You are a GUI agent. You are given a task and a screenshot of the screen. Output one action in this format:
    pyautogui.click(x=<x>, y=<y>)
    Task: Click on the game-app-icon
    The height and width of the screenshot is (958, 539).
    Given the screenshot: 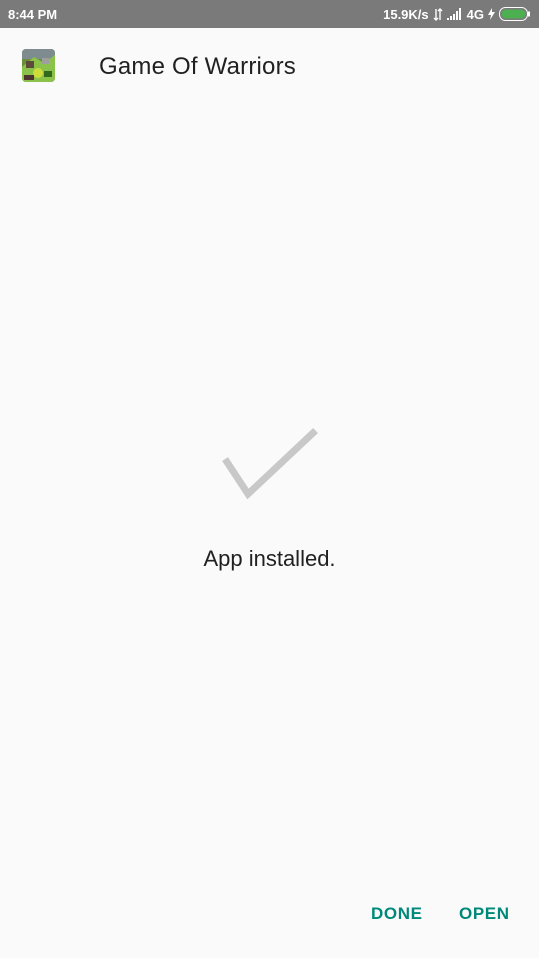 What is the action you would take?
    pyautogui.click(x=38, y=65)
    